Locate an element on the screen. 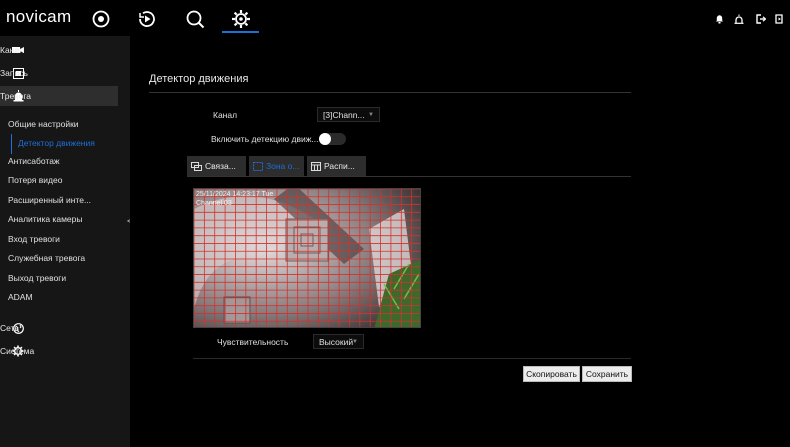 The height and width of the screenshot is (447, 790). sidebar-subitem-video-loss: Потеря видео is located at coordinates (35, 180).